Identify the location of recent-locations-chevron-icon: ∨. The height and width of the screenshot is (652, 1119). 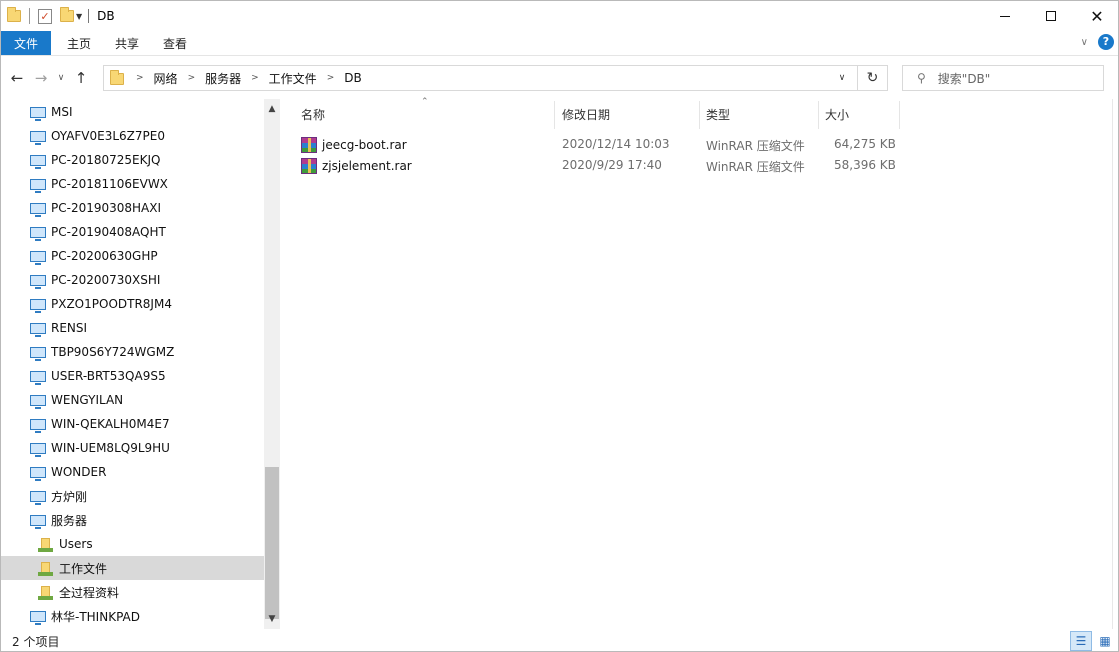
(61, 78).